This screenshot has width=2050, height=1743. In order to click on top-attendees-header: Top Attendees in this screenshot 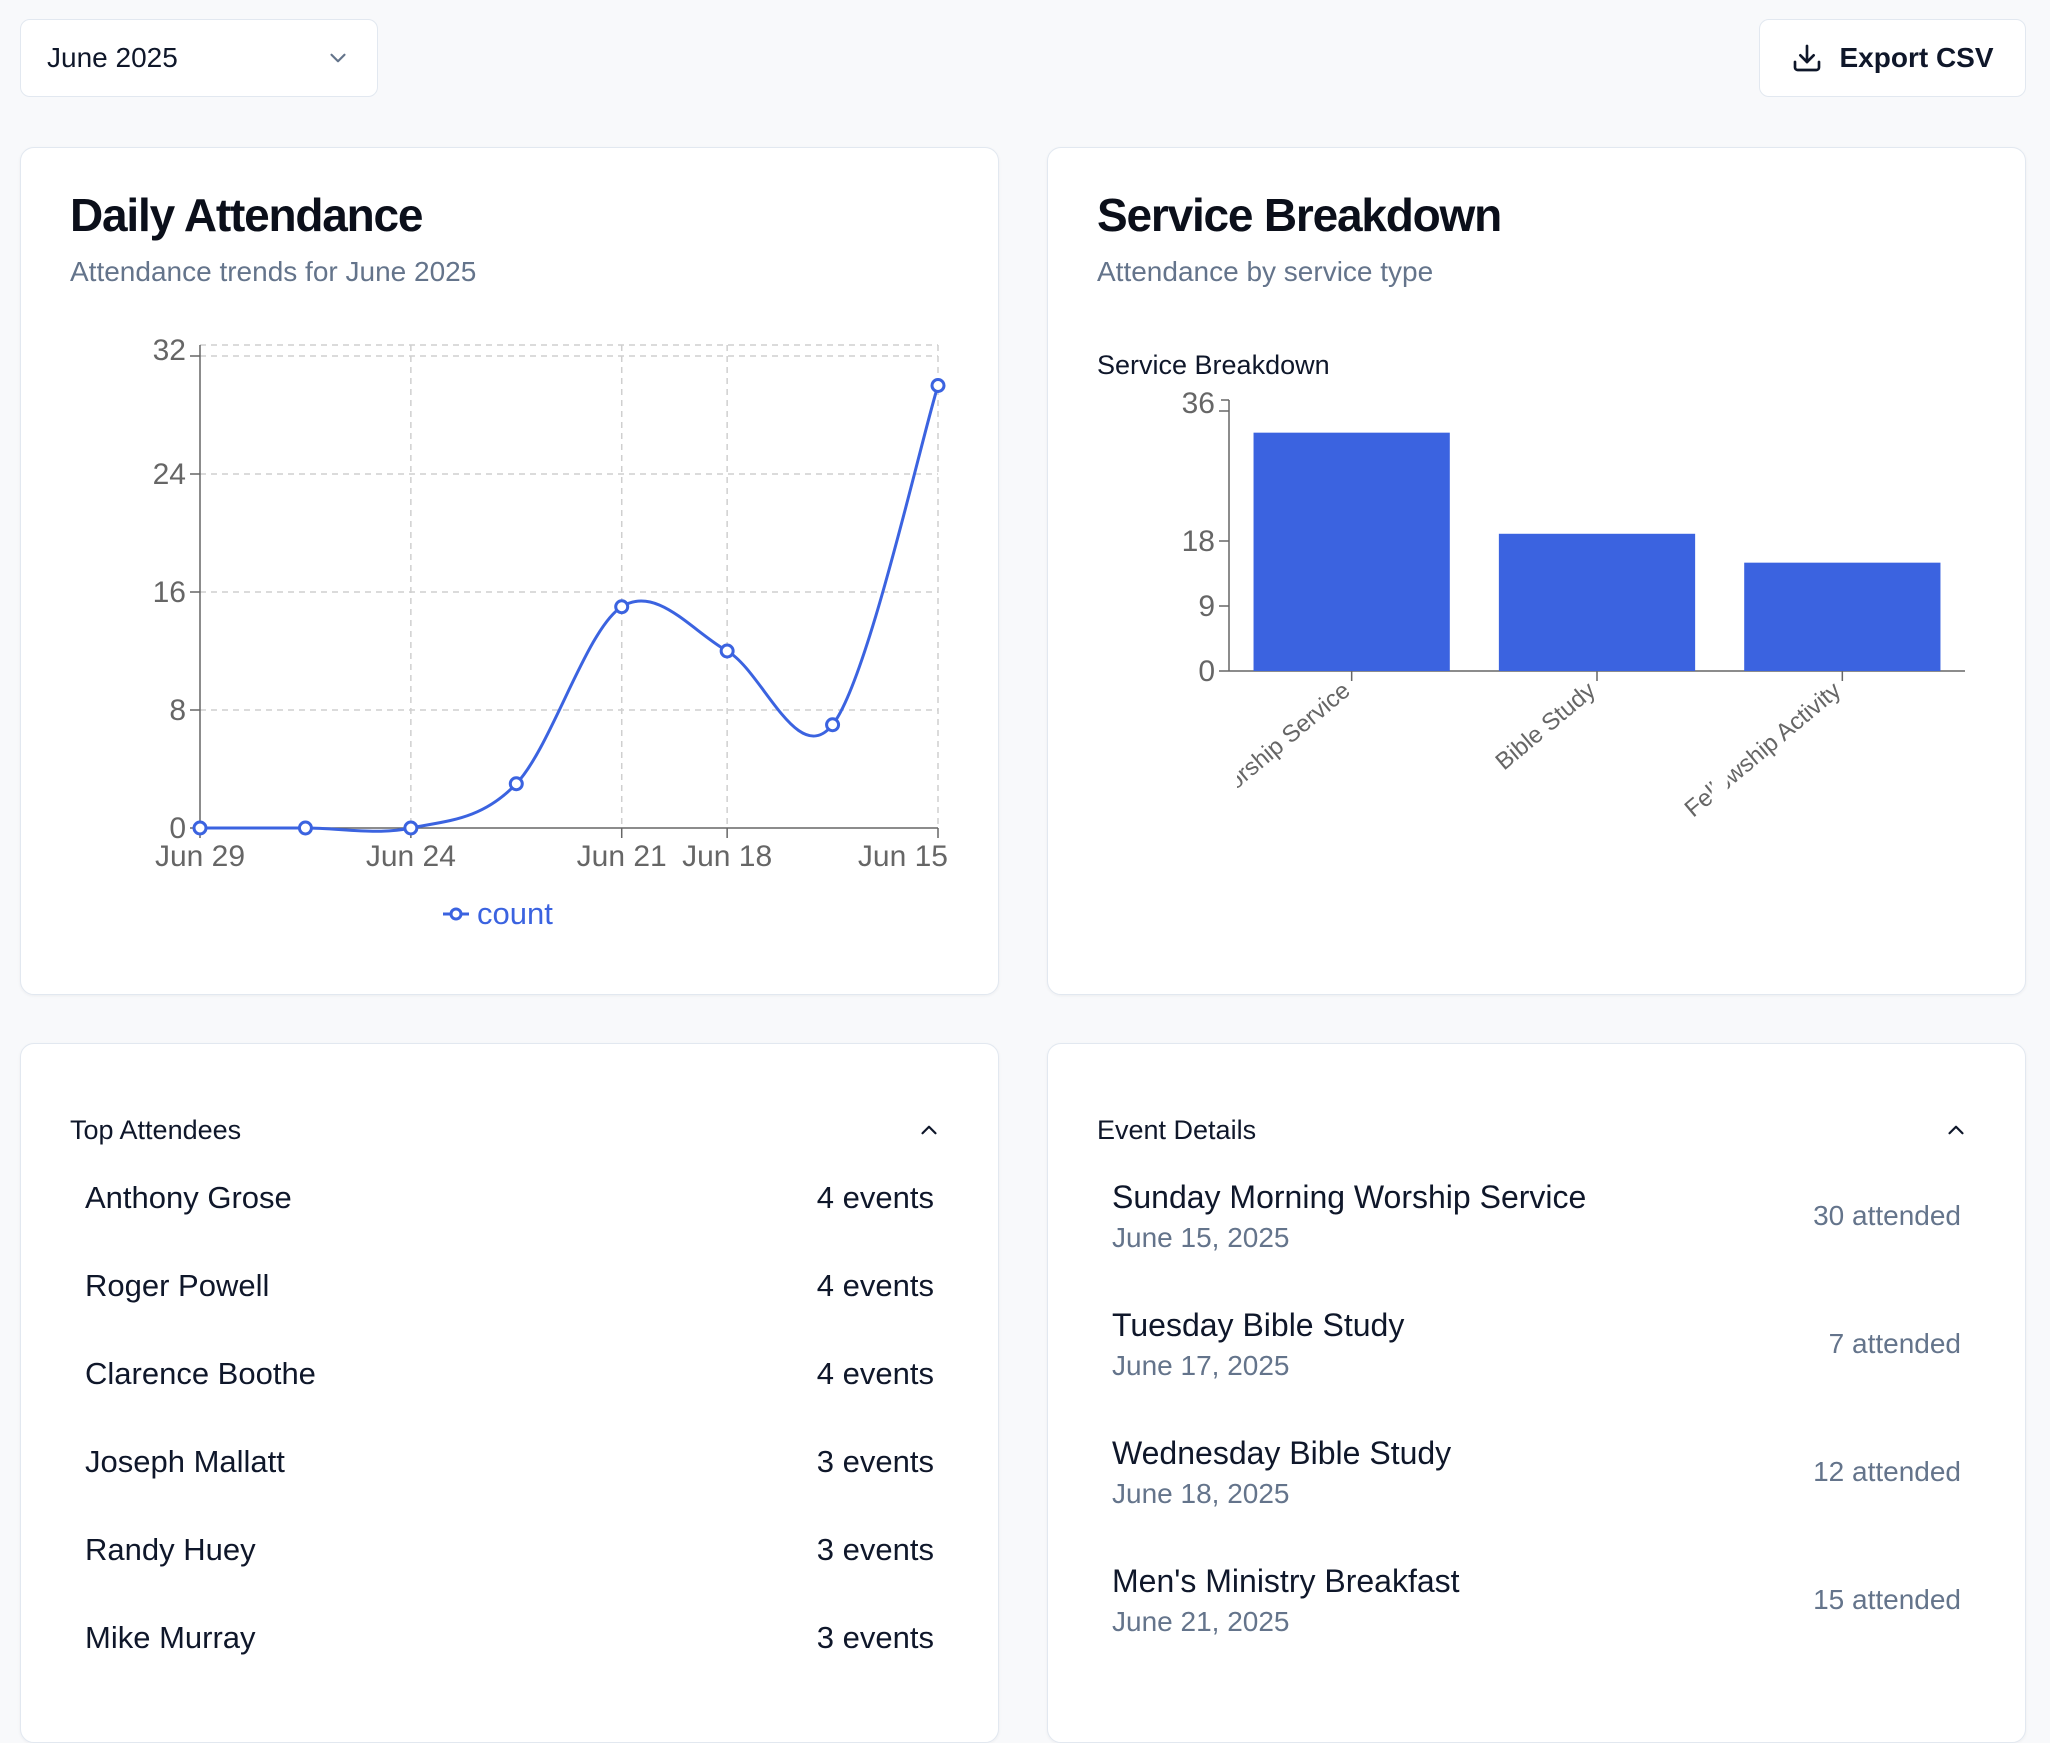, I will do `click(509, 1130)`.